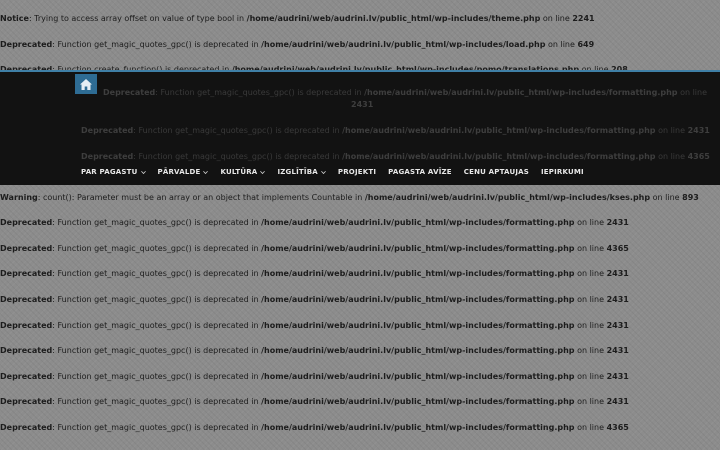  I want to click on nav-item-par-pagastu: PAR PAGASTU, so click(113, 172).